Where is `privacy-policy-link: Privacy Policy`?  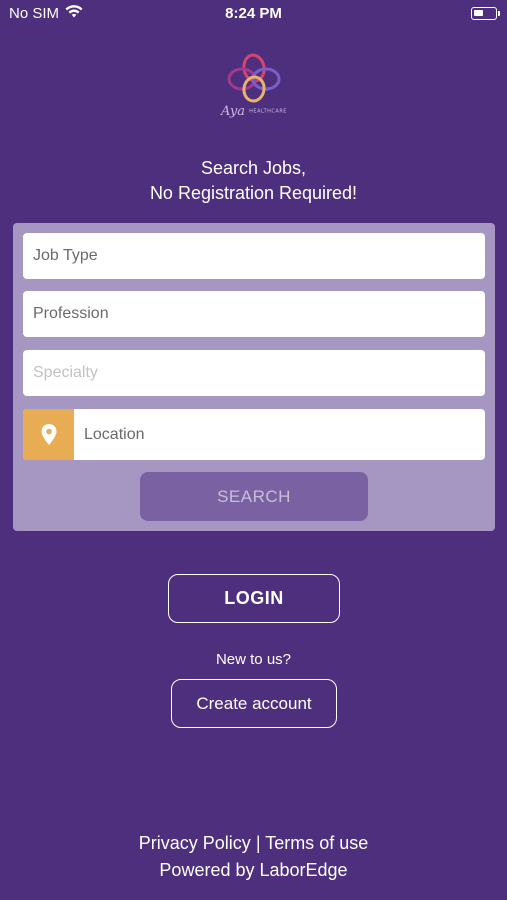
privacy-policy-link: Privacy Policy is located at coordinates (195, 843).